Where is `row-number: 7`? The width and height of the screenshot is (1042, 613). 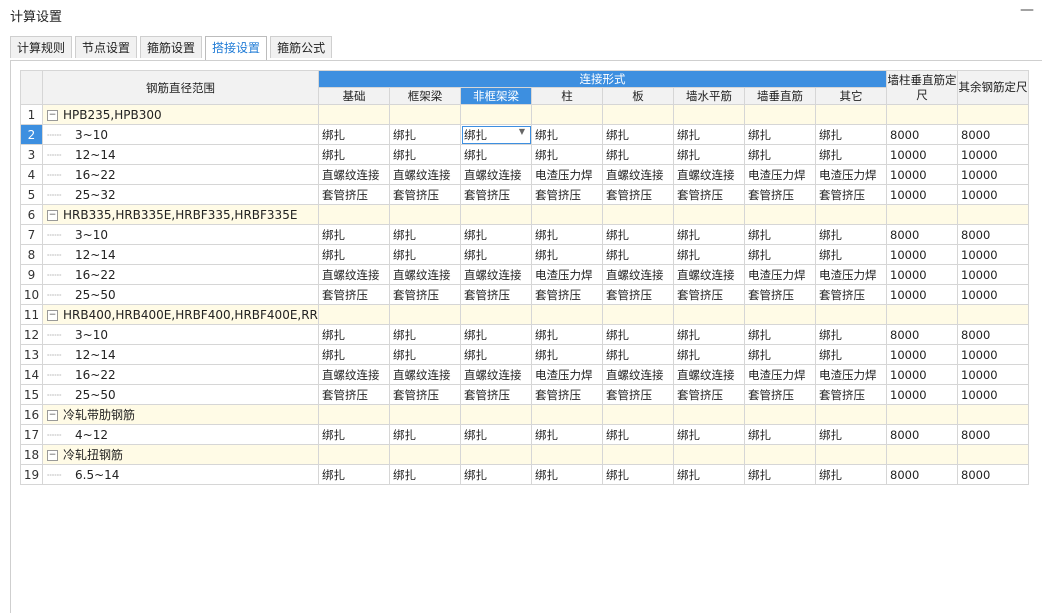
row-number: 7 is located at coordinates (31, 234).